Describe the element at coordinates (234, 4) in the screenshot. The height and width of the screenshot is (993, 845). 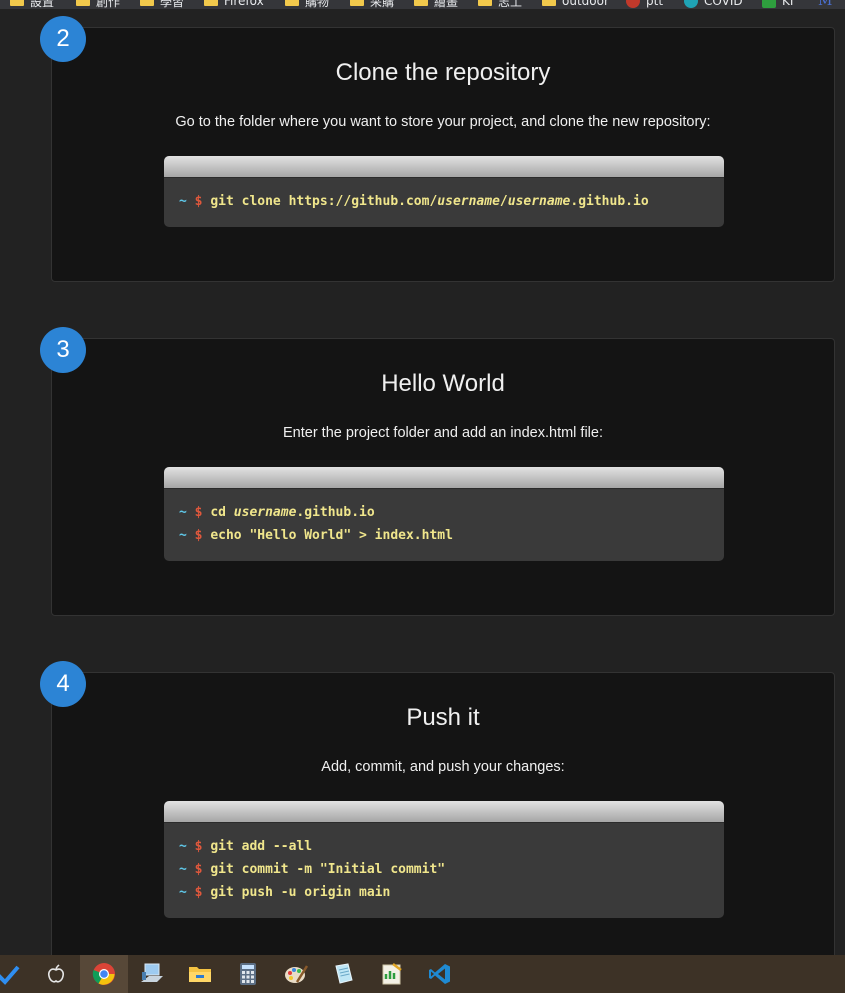
I see `bookmark-firefox: Firefox` at that location.